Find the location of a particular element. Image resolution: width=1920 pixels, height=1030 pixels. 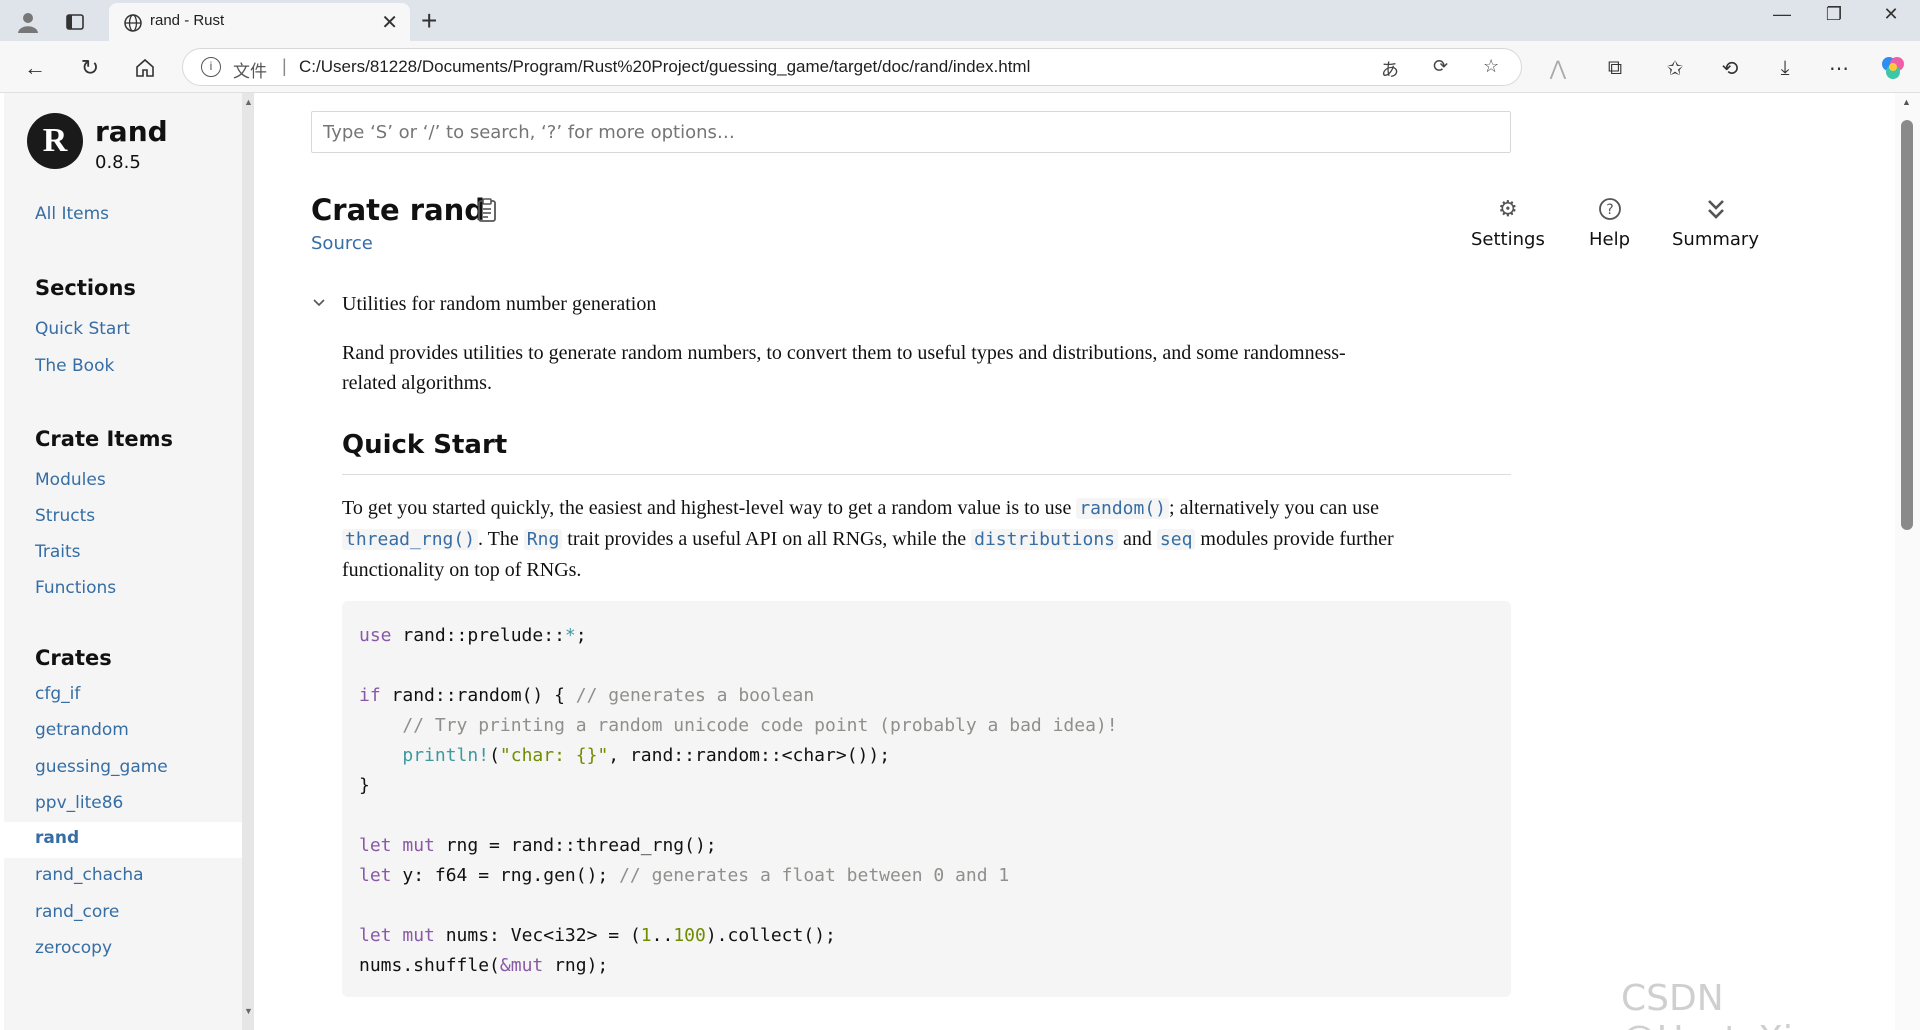

crate-summary: Utilities for random number generation is located at coordinates (499, 304).